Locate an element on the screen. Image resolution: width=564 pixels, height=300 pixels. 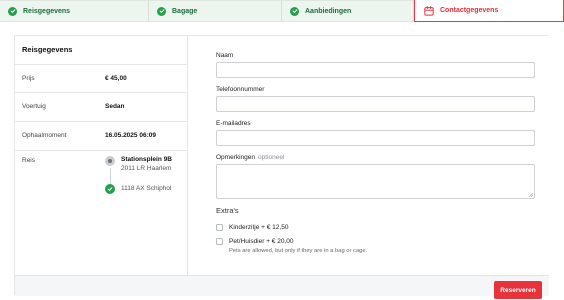
remarks-textarea is located at coordinates (375, 181).